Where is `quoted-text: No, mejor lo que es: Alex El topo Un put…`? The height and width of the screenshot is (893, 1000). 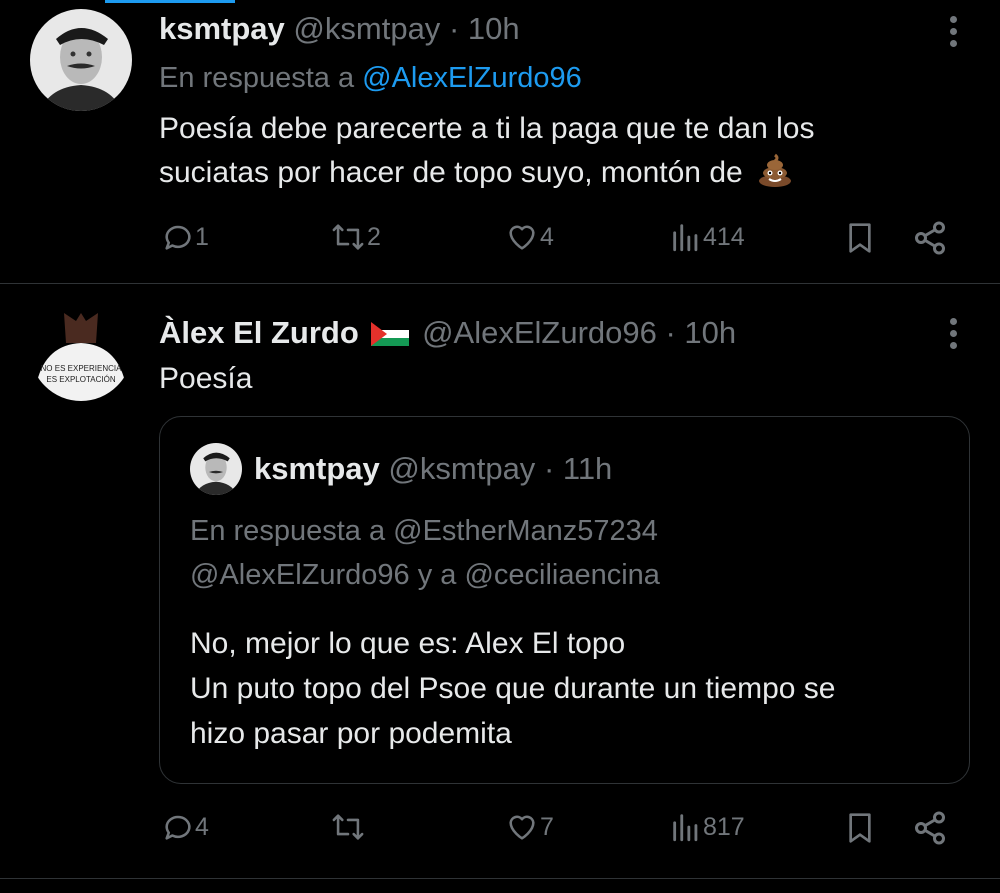
quoted-text: No, mejor lo que es: Alex El topo Un put… is located at coordinates (512, 688).